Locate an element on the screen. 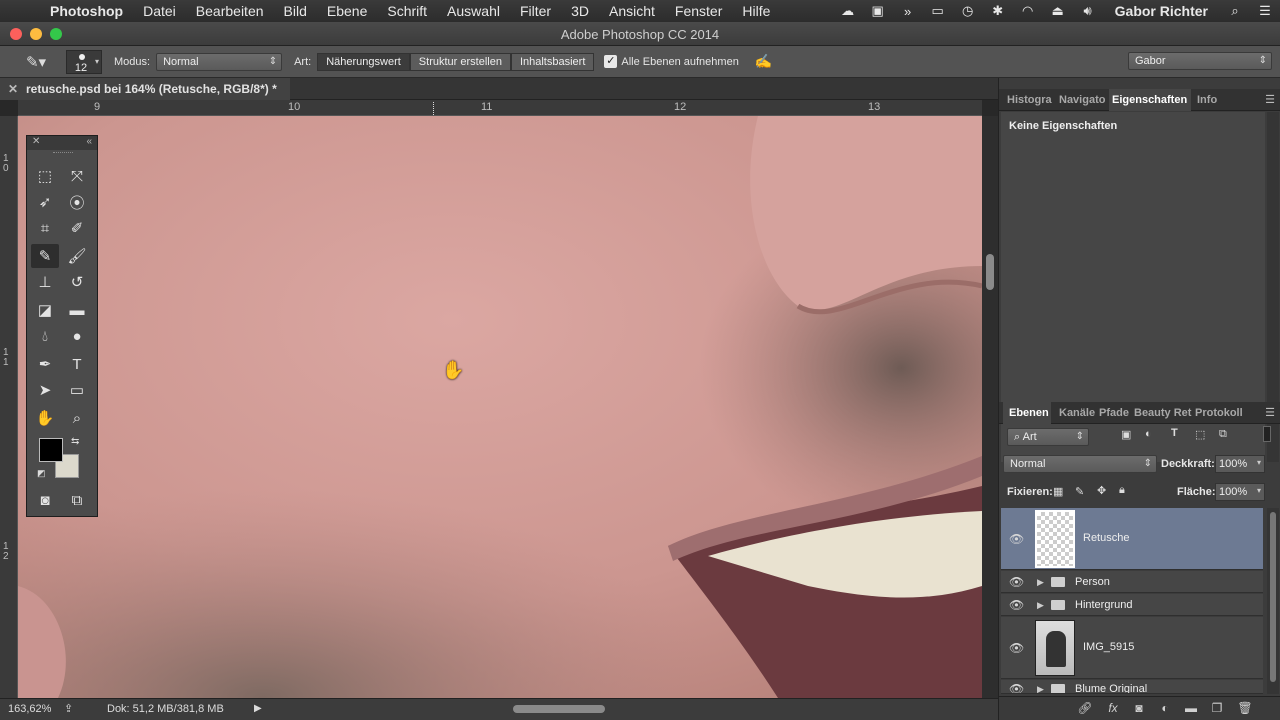 The width and height of the screenshot is (1280, 720). layer-row-retusche: 👁︎ Retusche is located at coordinates (1132, 539).